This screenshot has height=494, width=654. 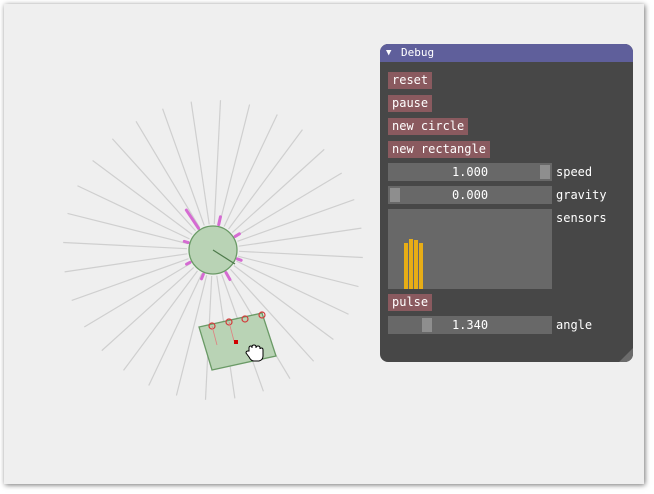 I want to click on new-circle-button: new circle, so click(x=428, y=126).